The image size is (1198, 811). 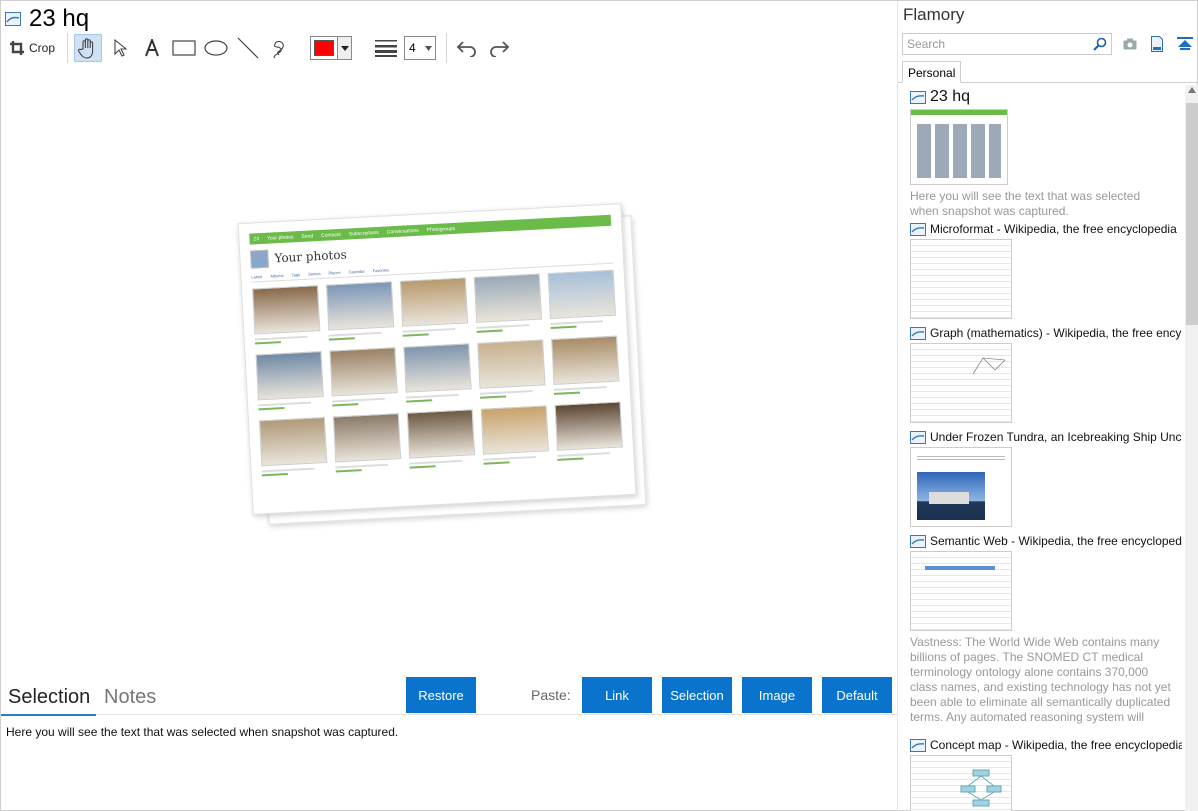 I want to click on preview-tab: Stories, so click(x=314, y=273).